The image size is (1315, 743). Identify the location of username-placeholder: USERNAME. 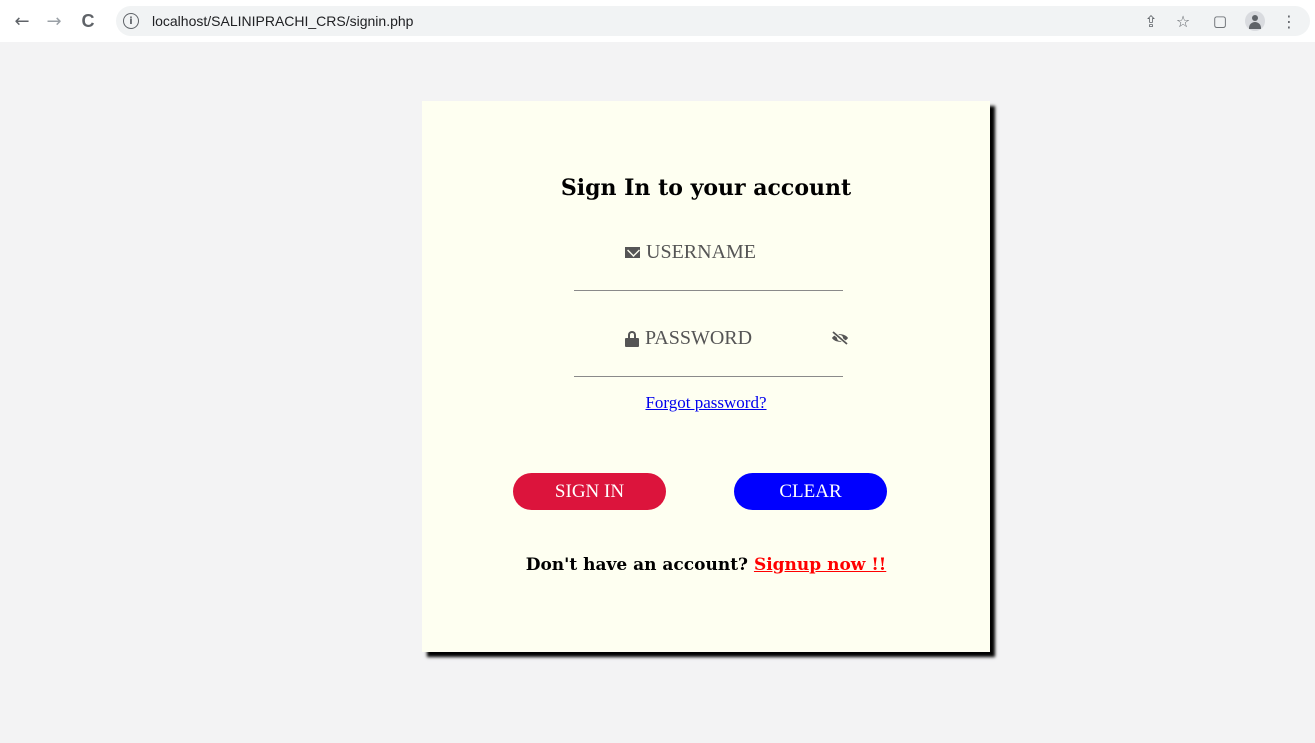
(690, 252).